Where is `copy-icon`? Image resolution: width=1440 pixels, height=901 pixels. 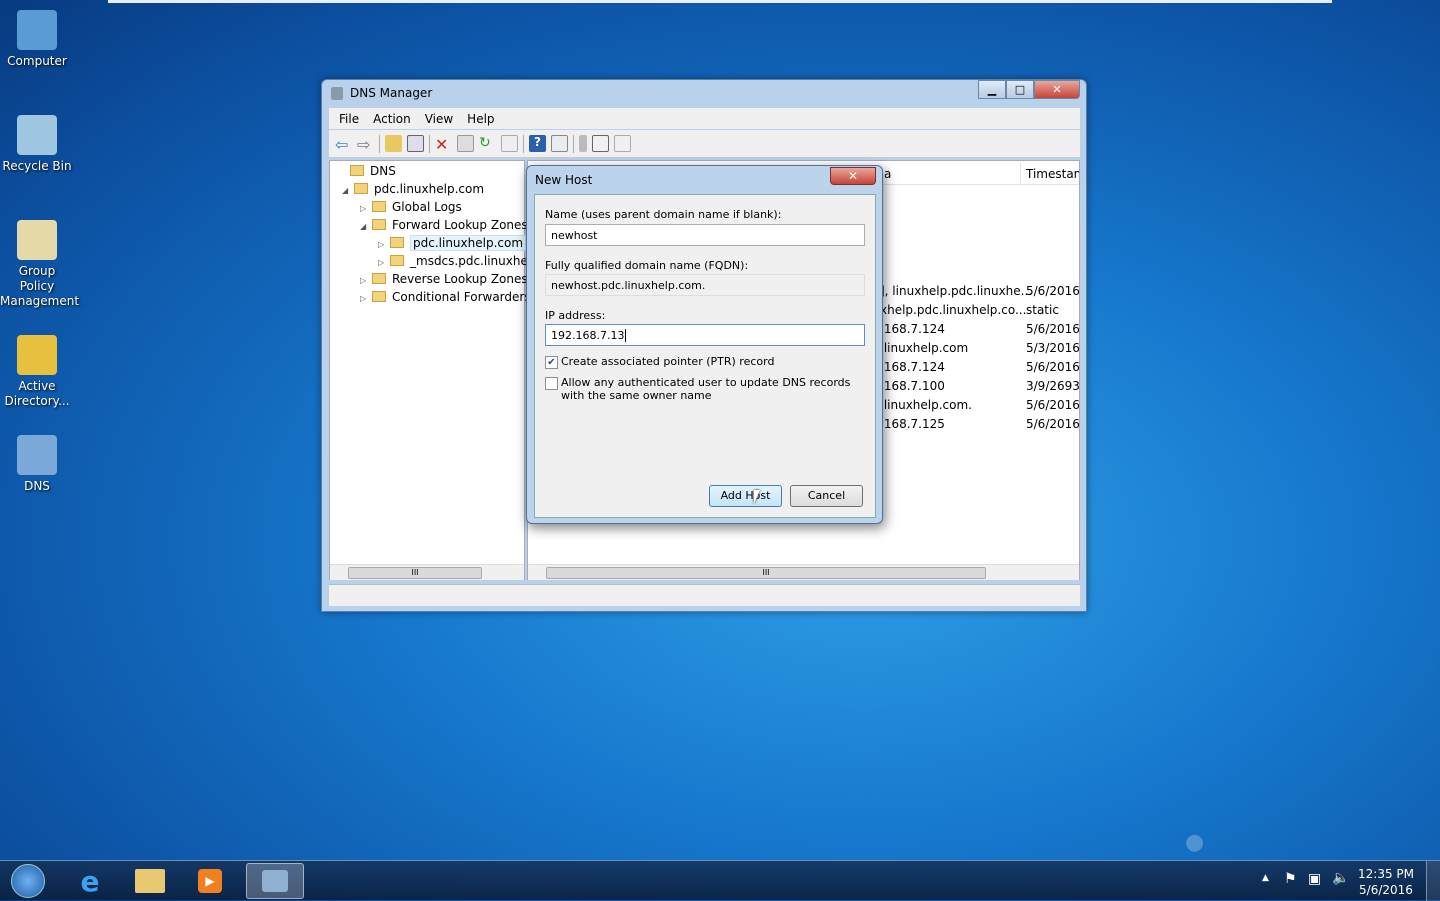
copy-icon is located at coordinates (622, 143).